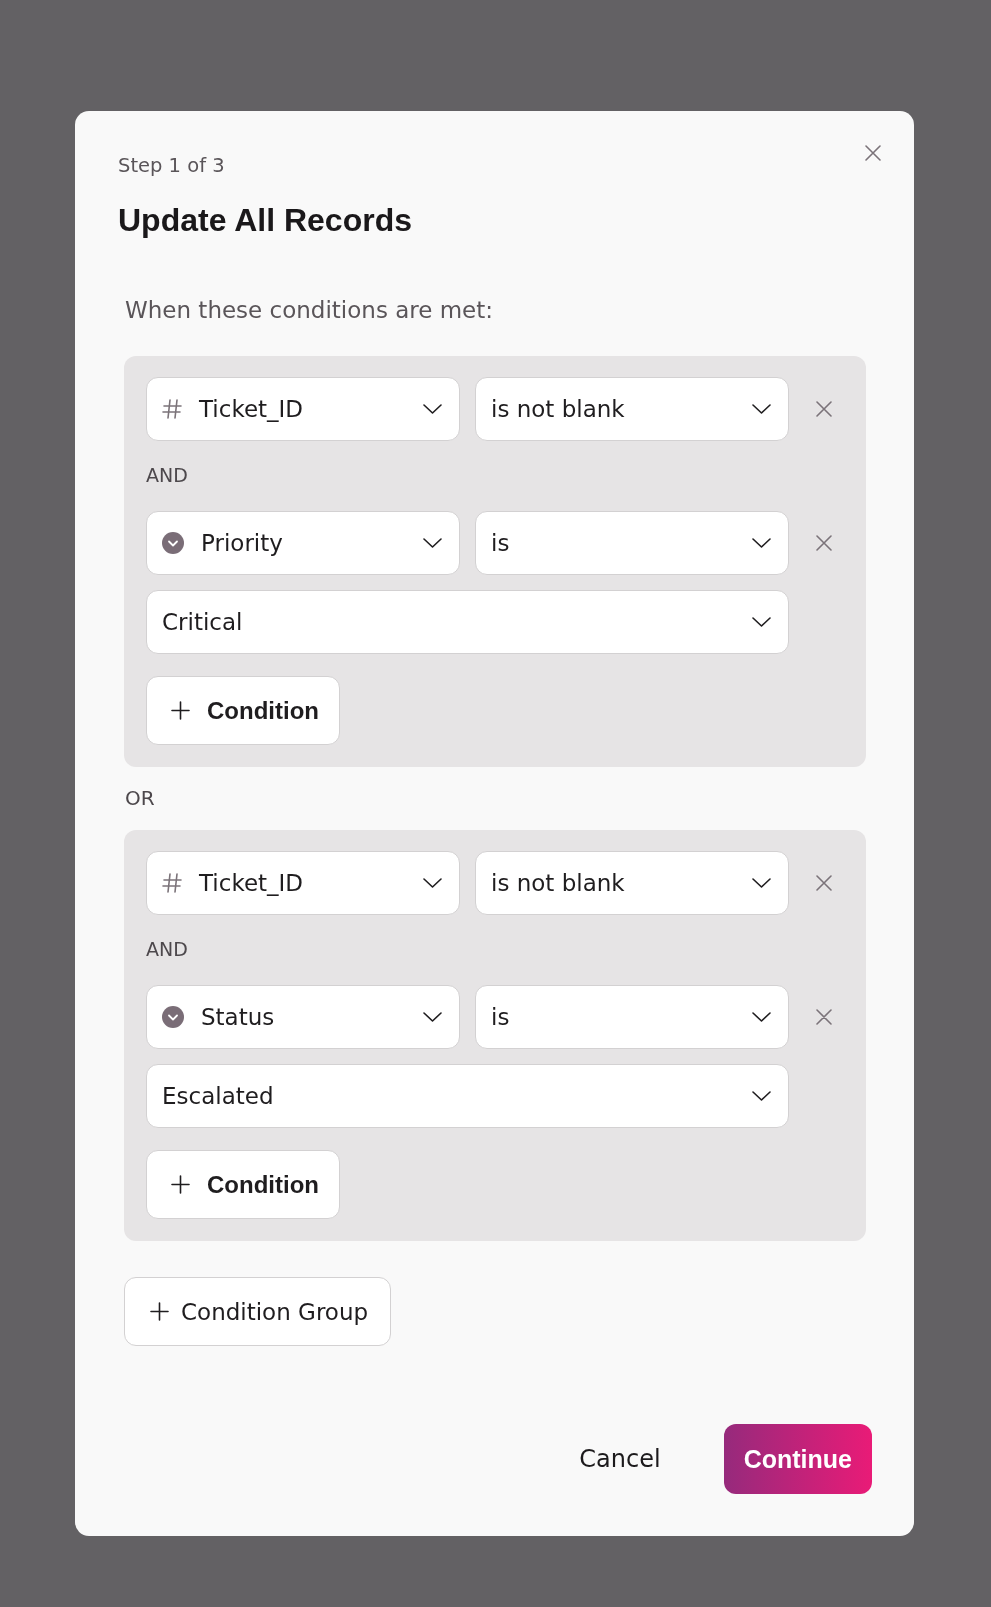 The image size is (991, 1607). Describe the element at coordinates (265, 220) in the screenshot. I see `dialog-title: Update All Records` at that location.